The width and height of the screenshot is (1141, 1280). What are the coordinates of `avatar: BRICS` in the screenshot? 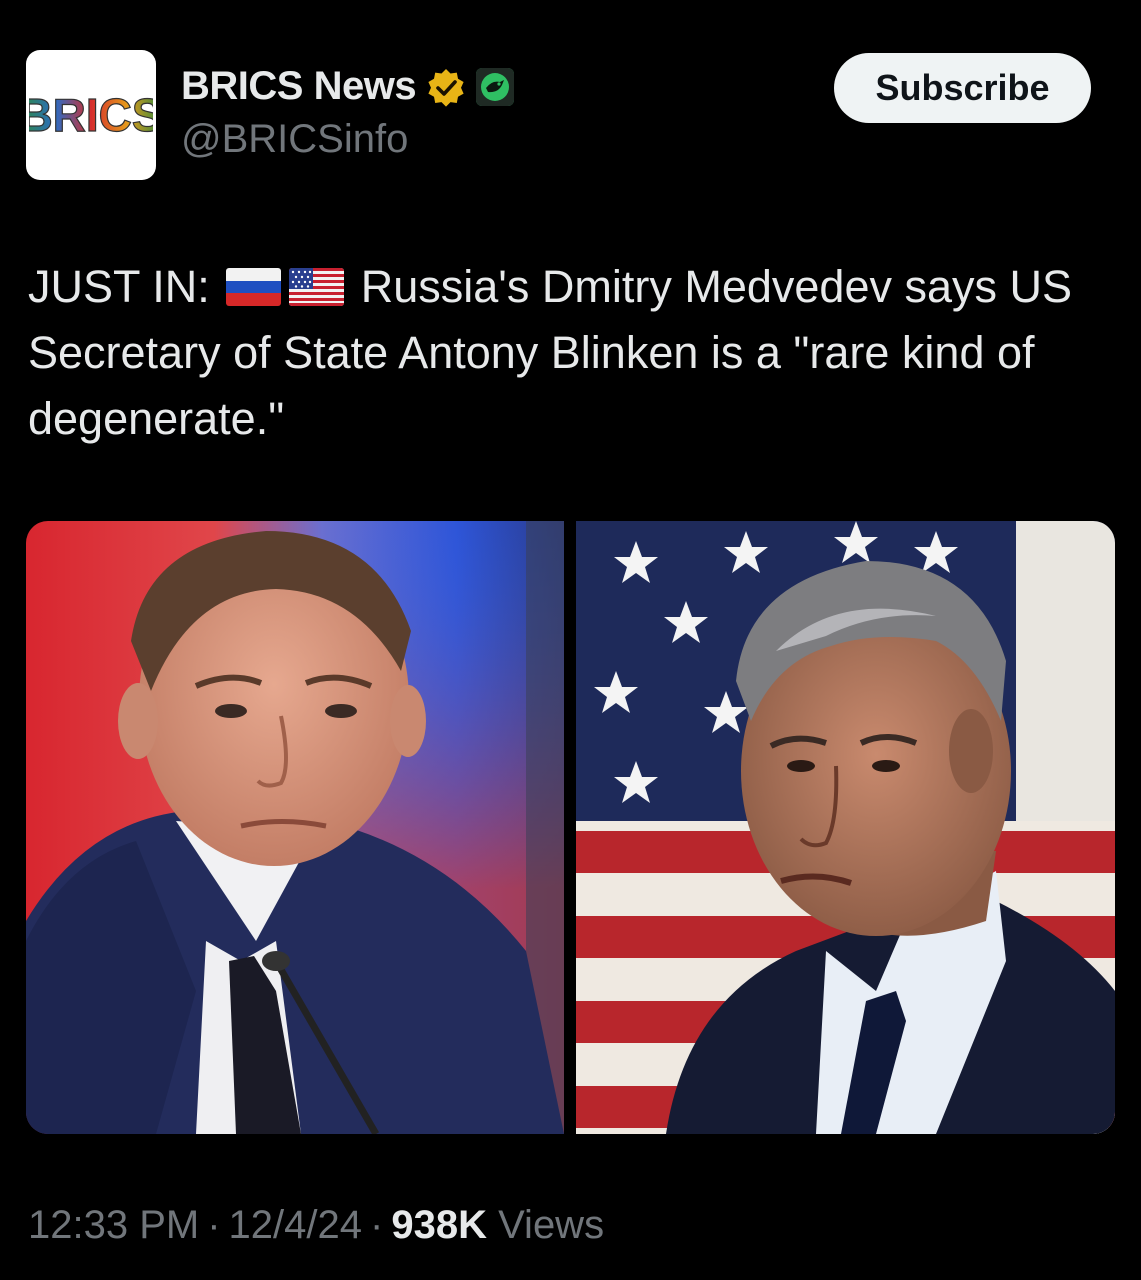 It's located at (91, 115).